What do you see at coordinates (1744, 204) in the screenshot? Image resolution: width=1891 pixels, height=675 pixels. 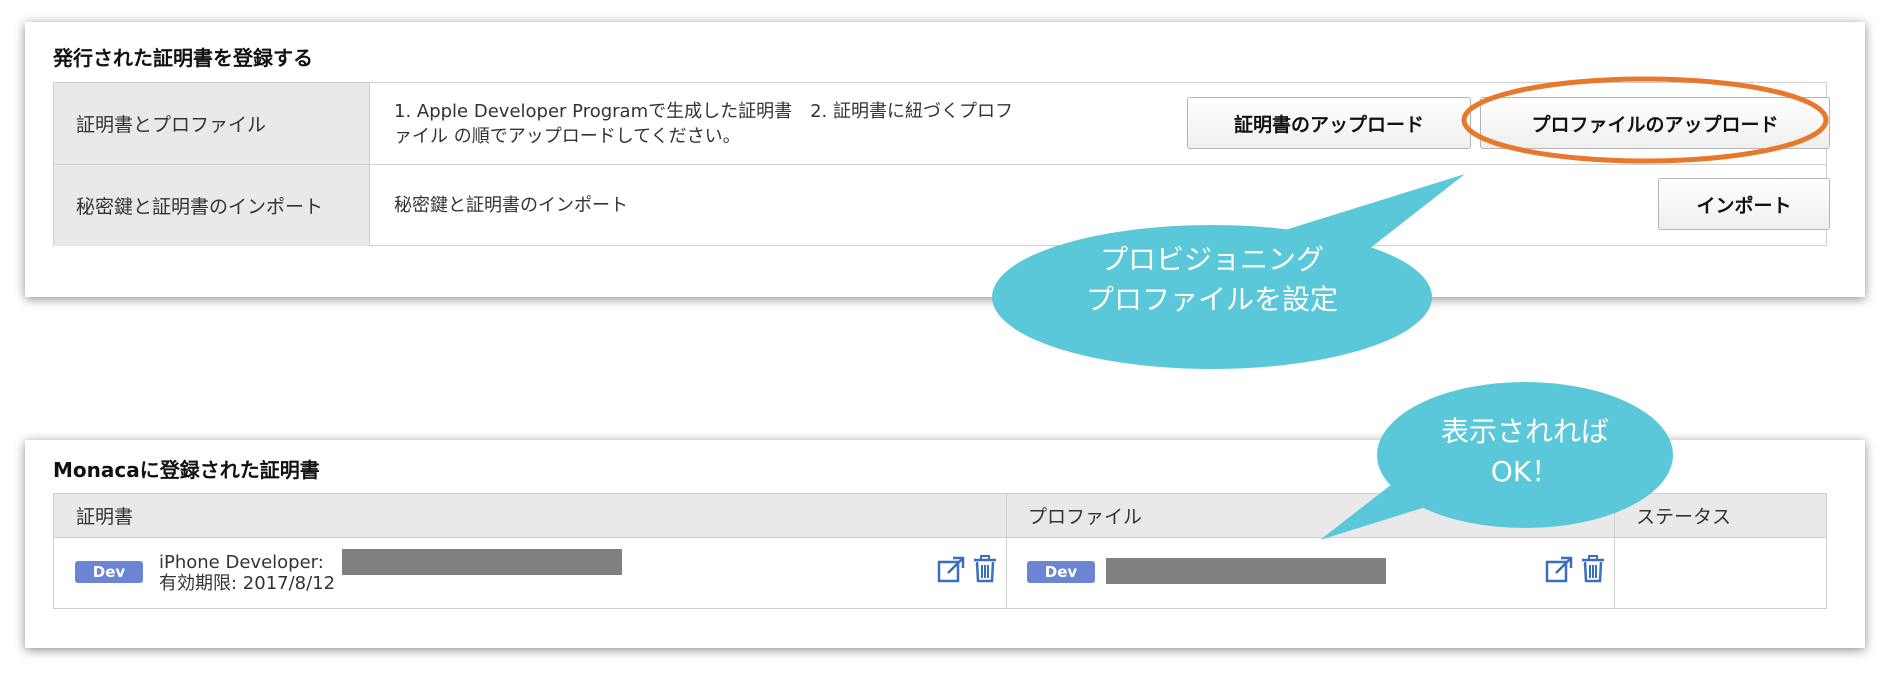 I see `import-button: インポート` at bounding box center [1744, 204].